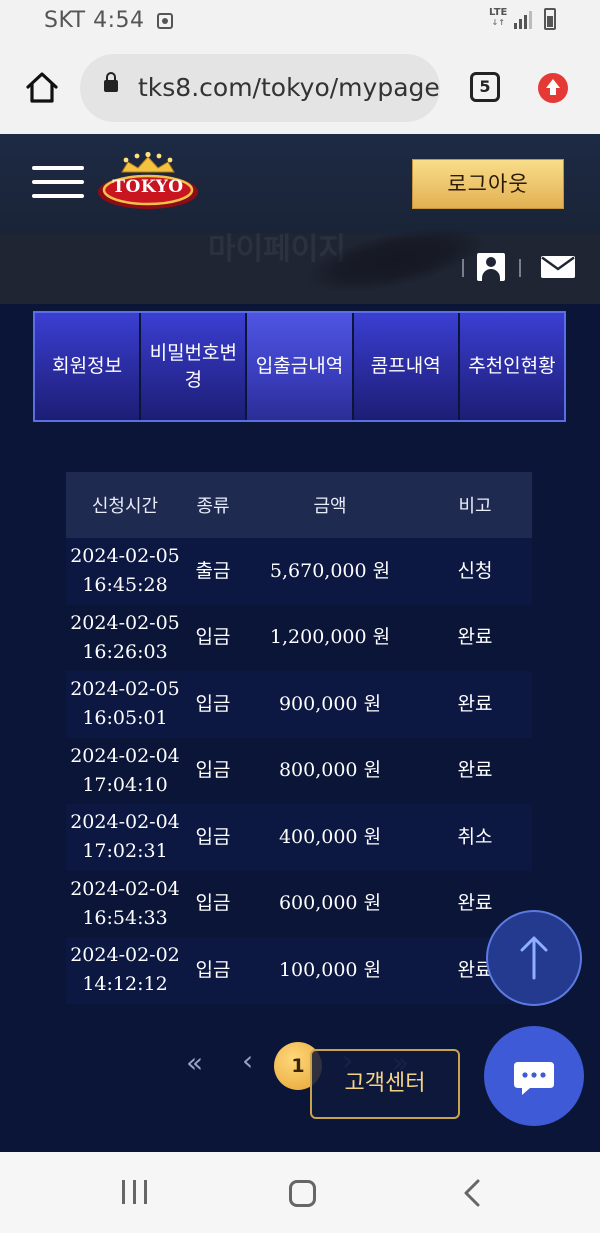  What do you see at coordinates (330, 903) in the screenshot?
I see `cell-amount: 600,000 원` at bounding box center [330, 903].